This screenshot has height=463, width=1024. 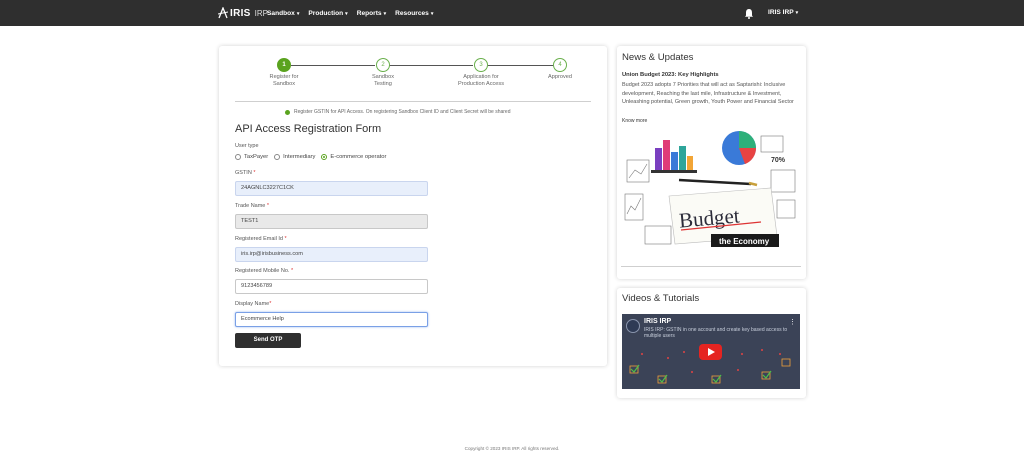 I want to click on display-name-field: Ecommerce Help, so click(x=331, y=319).